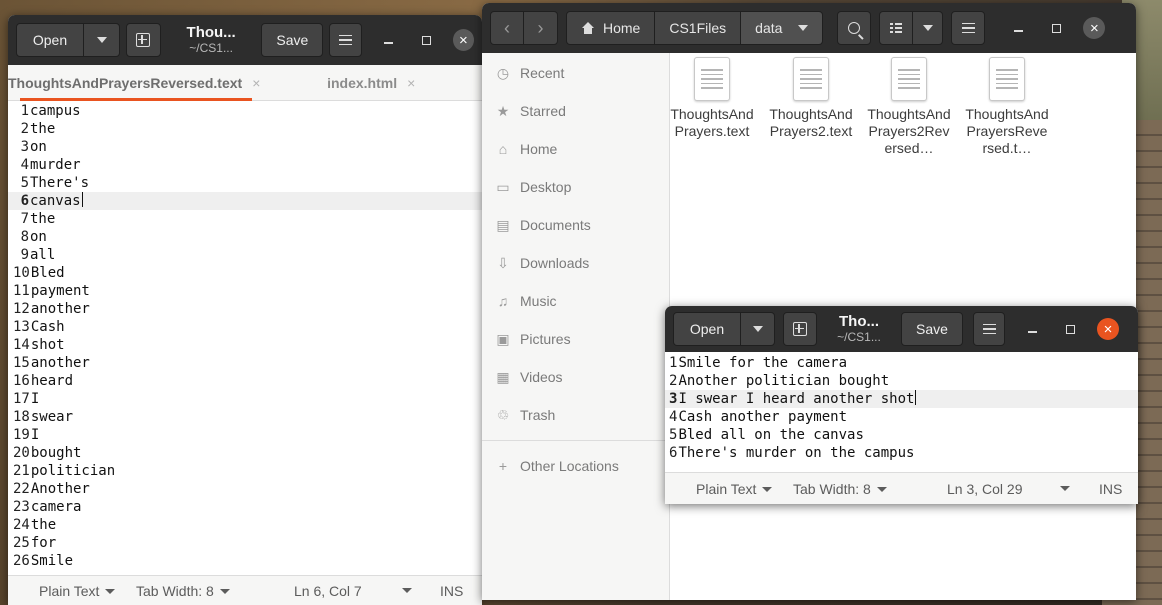  Describe the element at coordinates (901, 381) in the screenshot. I see `editor-line: 2 Another politician bought` at that location.